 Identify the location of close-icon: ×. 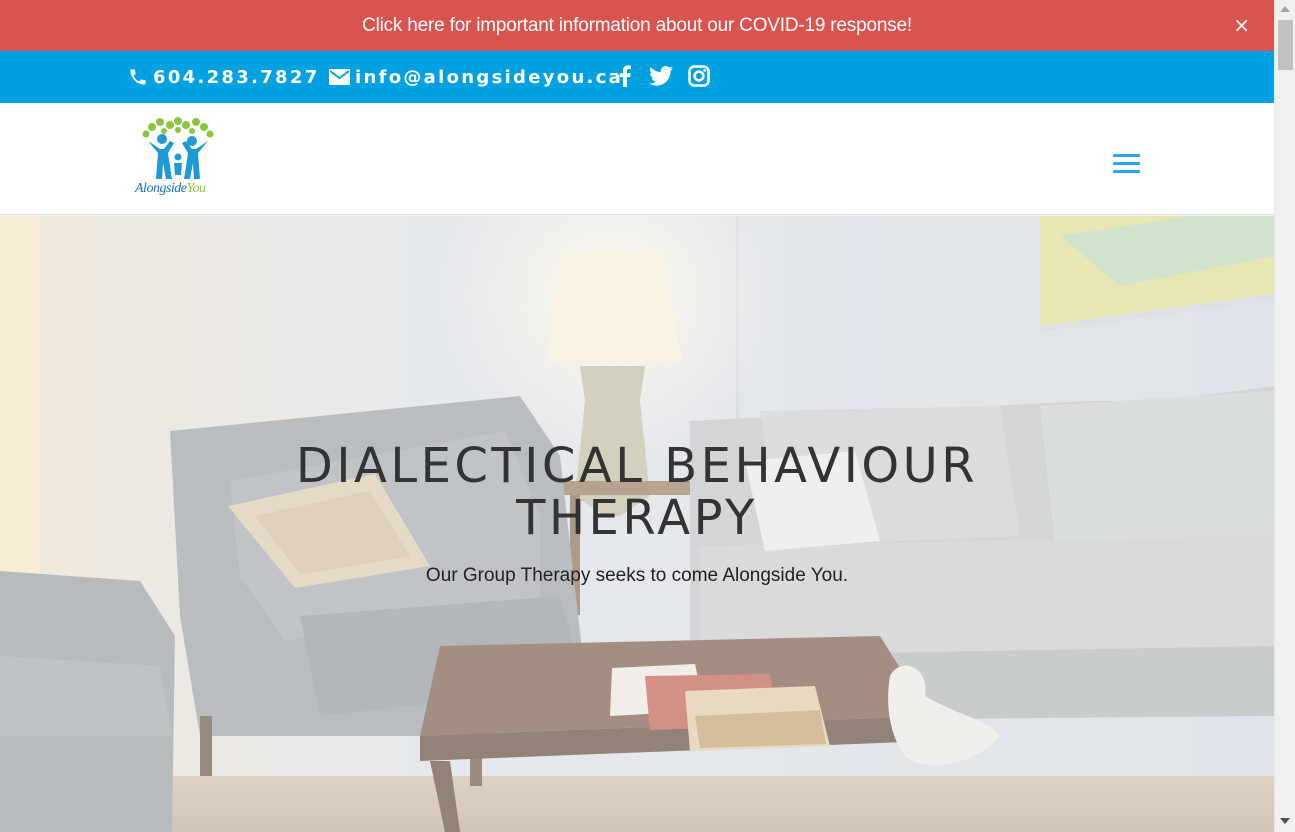
(1241, 25).